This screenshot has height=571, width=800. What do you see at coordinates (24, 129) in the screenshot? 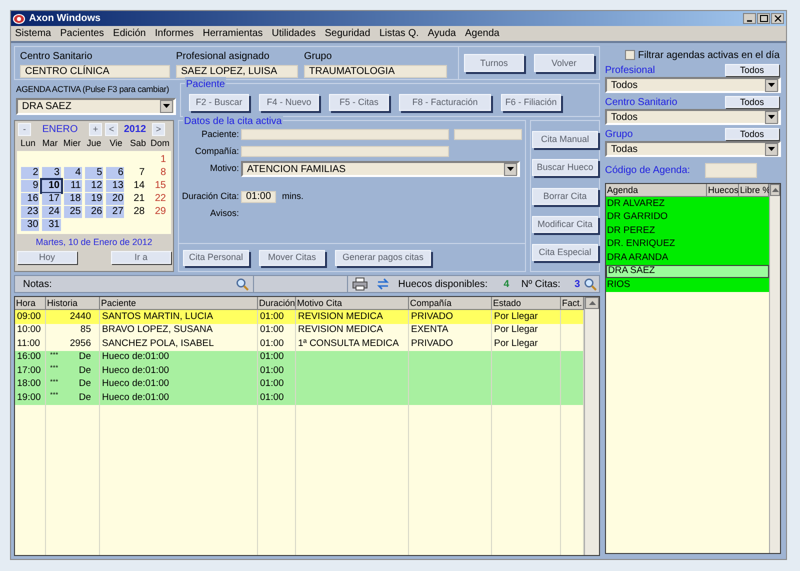
I see `previous-month-button: -` at bounding box center [24, 129].